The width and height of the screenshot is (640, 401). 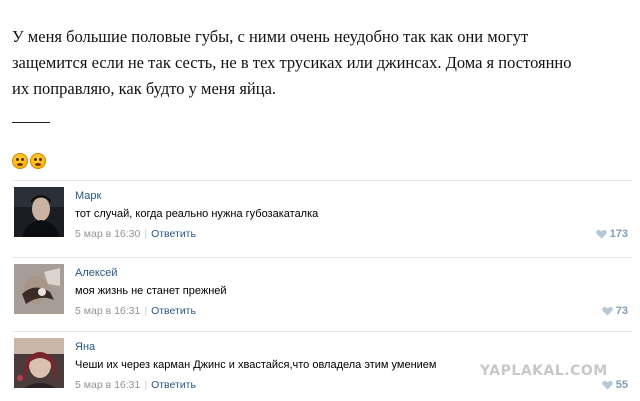 I want to click on watermark: YAPLAKAL.COM, so click(x=544, y=371).